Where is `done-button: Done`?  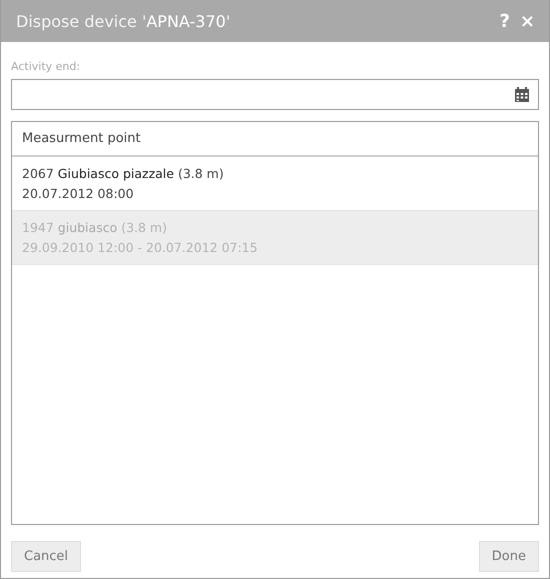
done-button: Done is located at coordinates (508, 556).